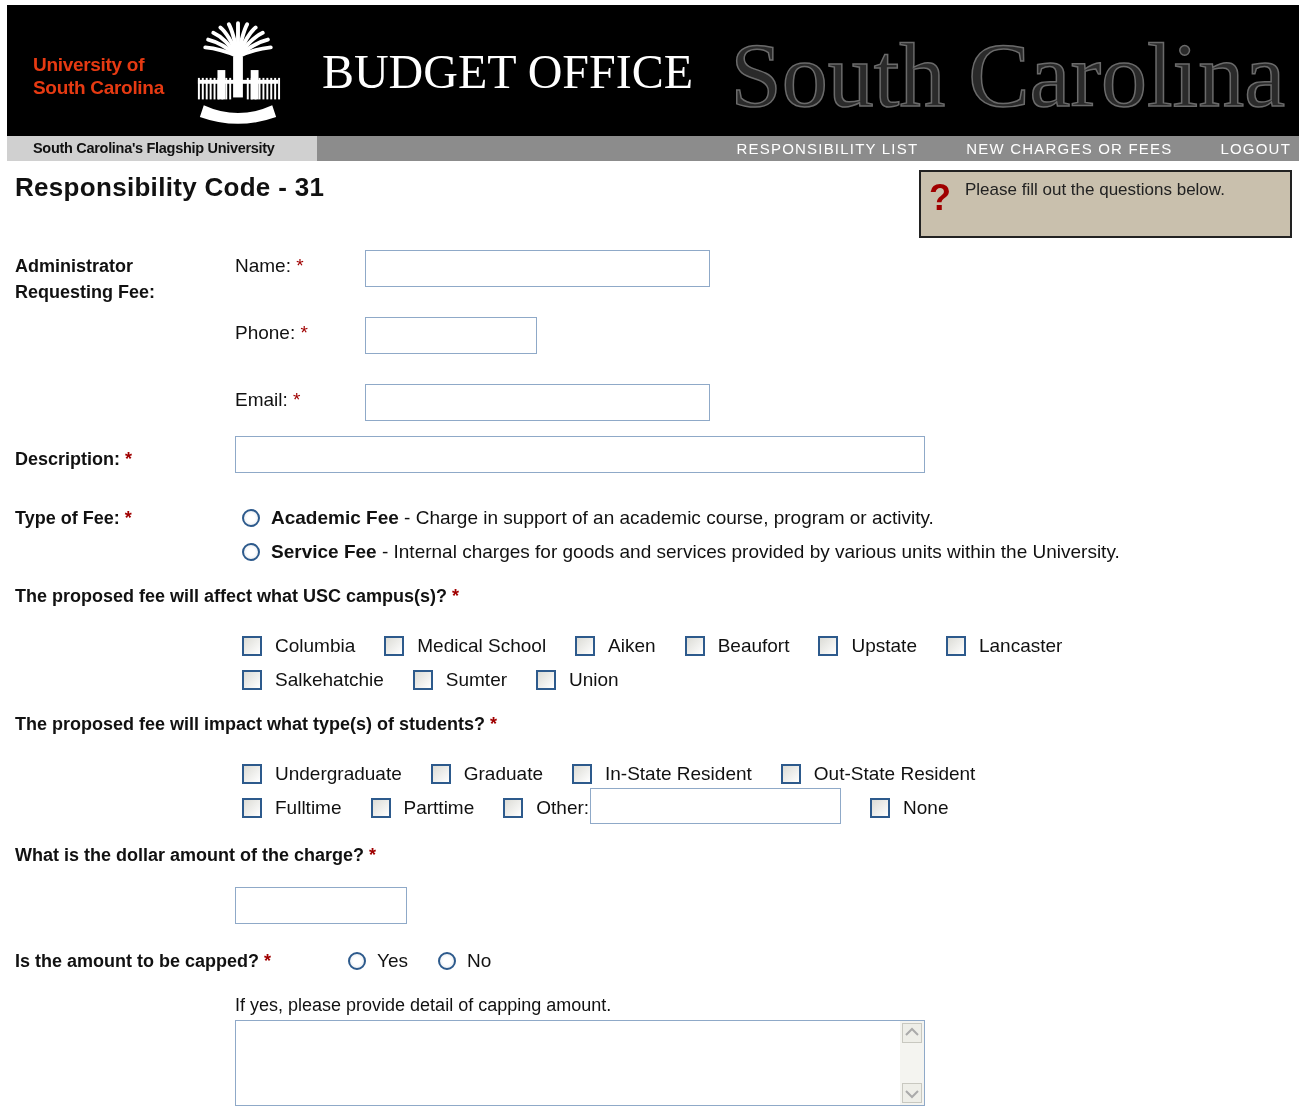  I want to click on checkbox-label: Lancaster, so click(1020, 646).